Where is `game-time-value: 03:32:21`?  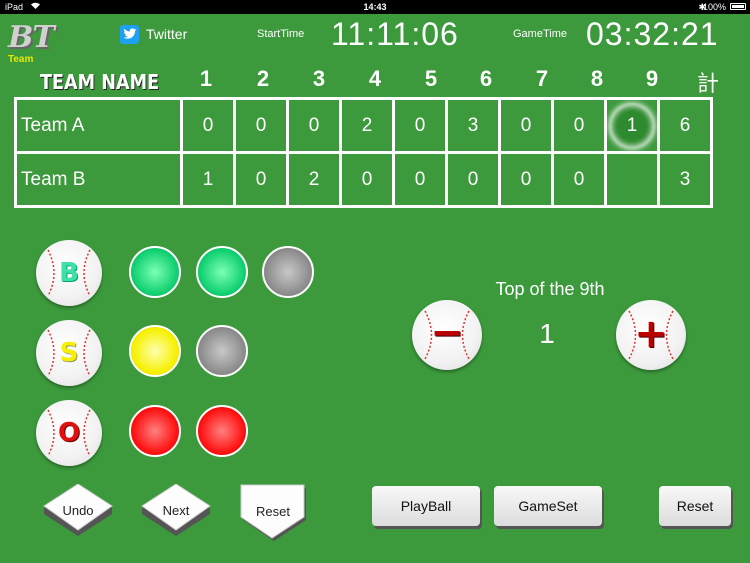
game-time-value: 03:32:21 is located at coordinates (652, 34).